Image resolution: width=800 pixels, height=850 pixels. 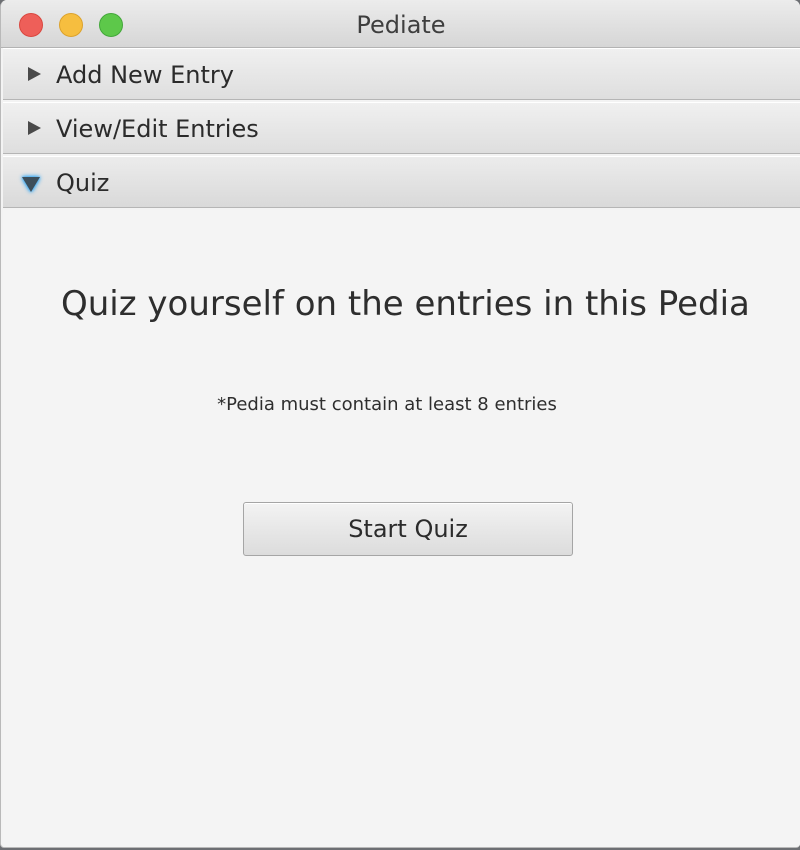 I want to click on pane-label: Quiz, so click(x=83, y=183).